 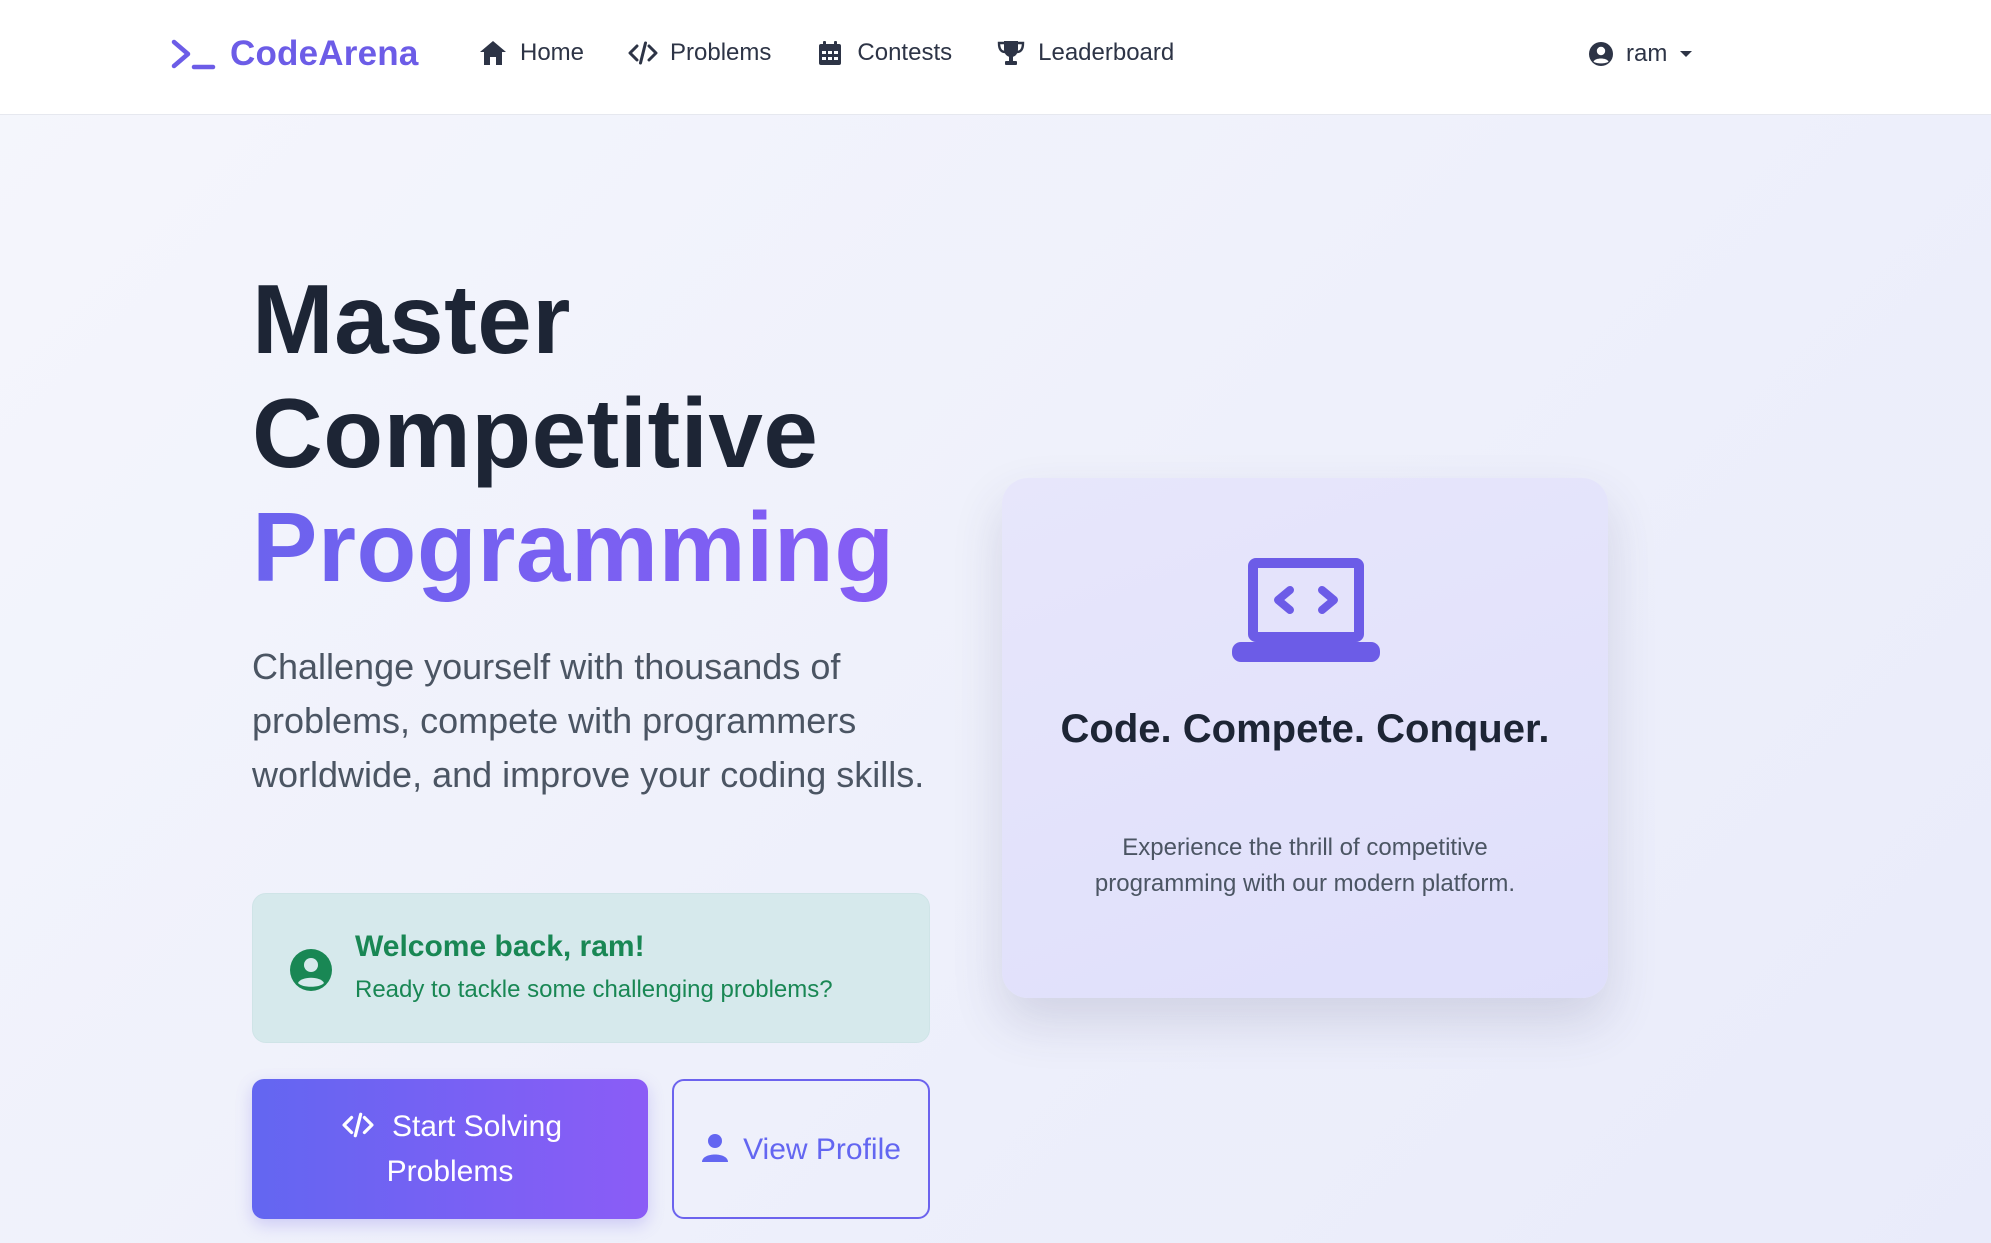 I want to click on welcome-title: Welcome back, ram!, so click(x=500, y=946).